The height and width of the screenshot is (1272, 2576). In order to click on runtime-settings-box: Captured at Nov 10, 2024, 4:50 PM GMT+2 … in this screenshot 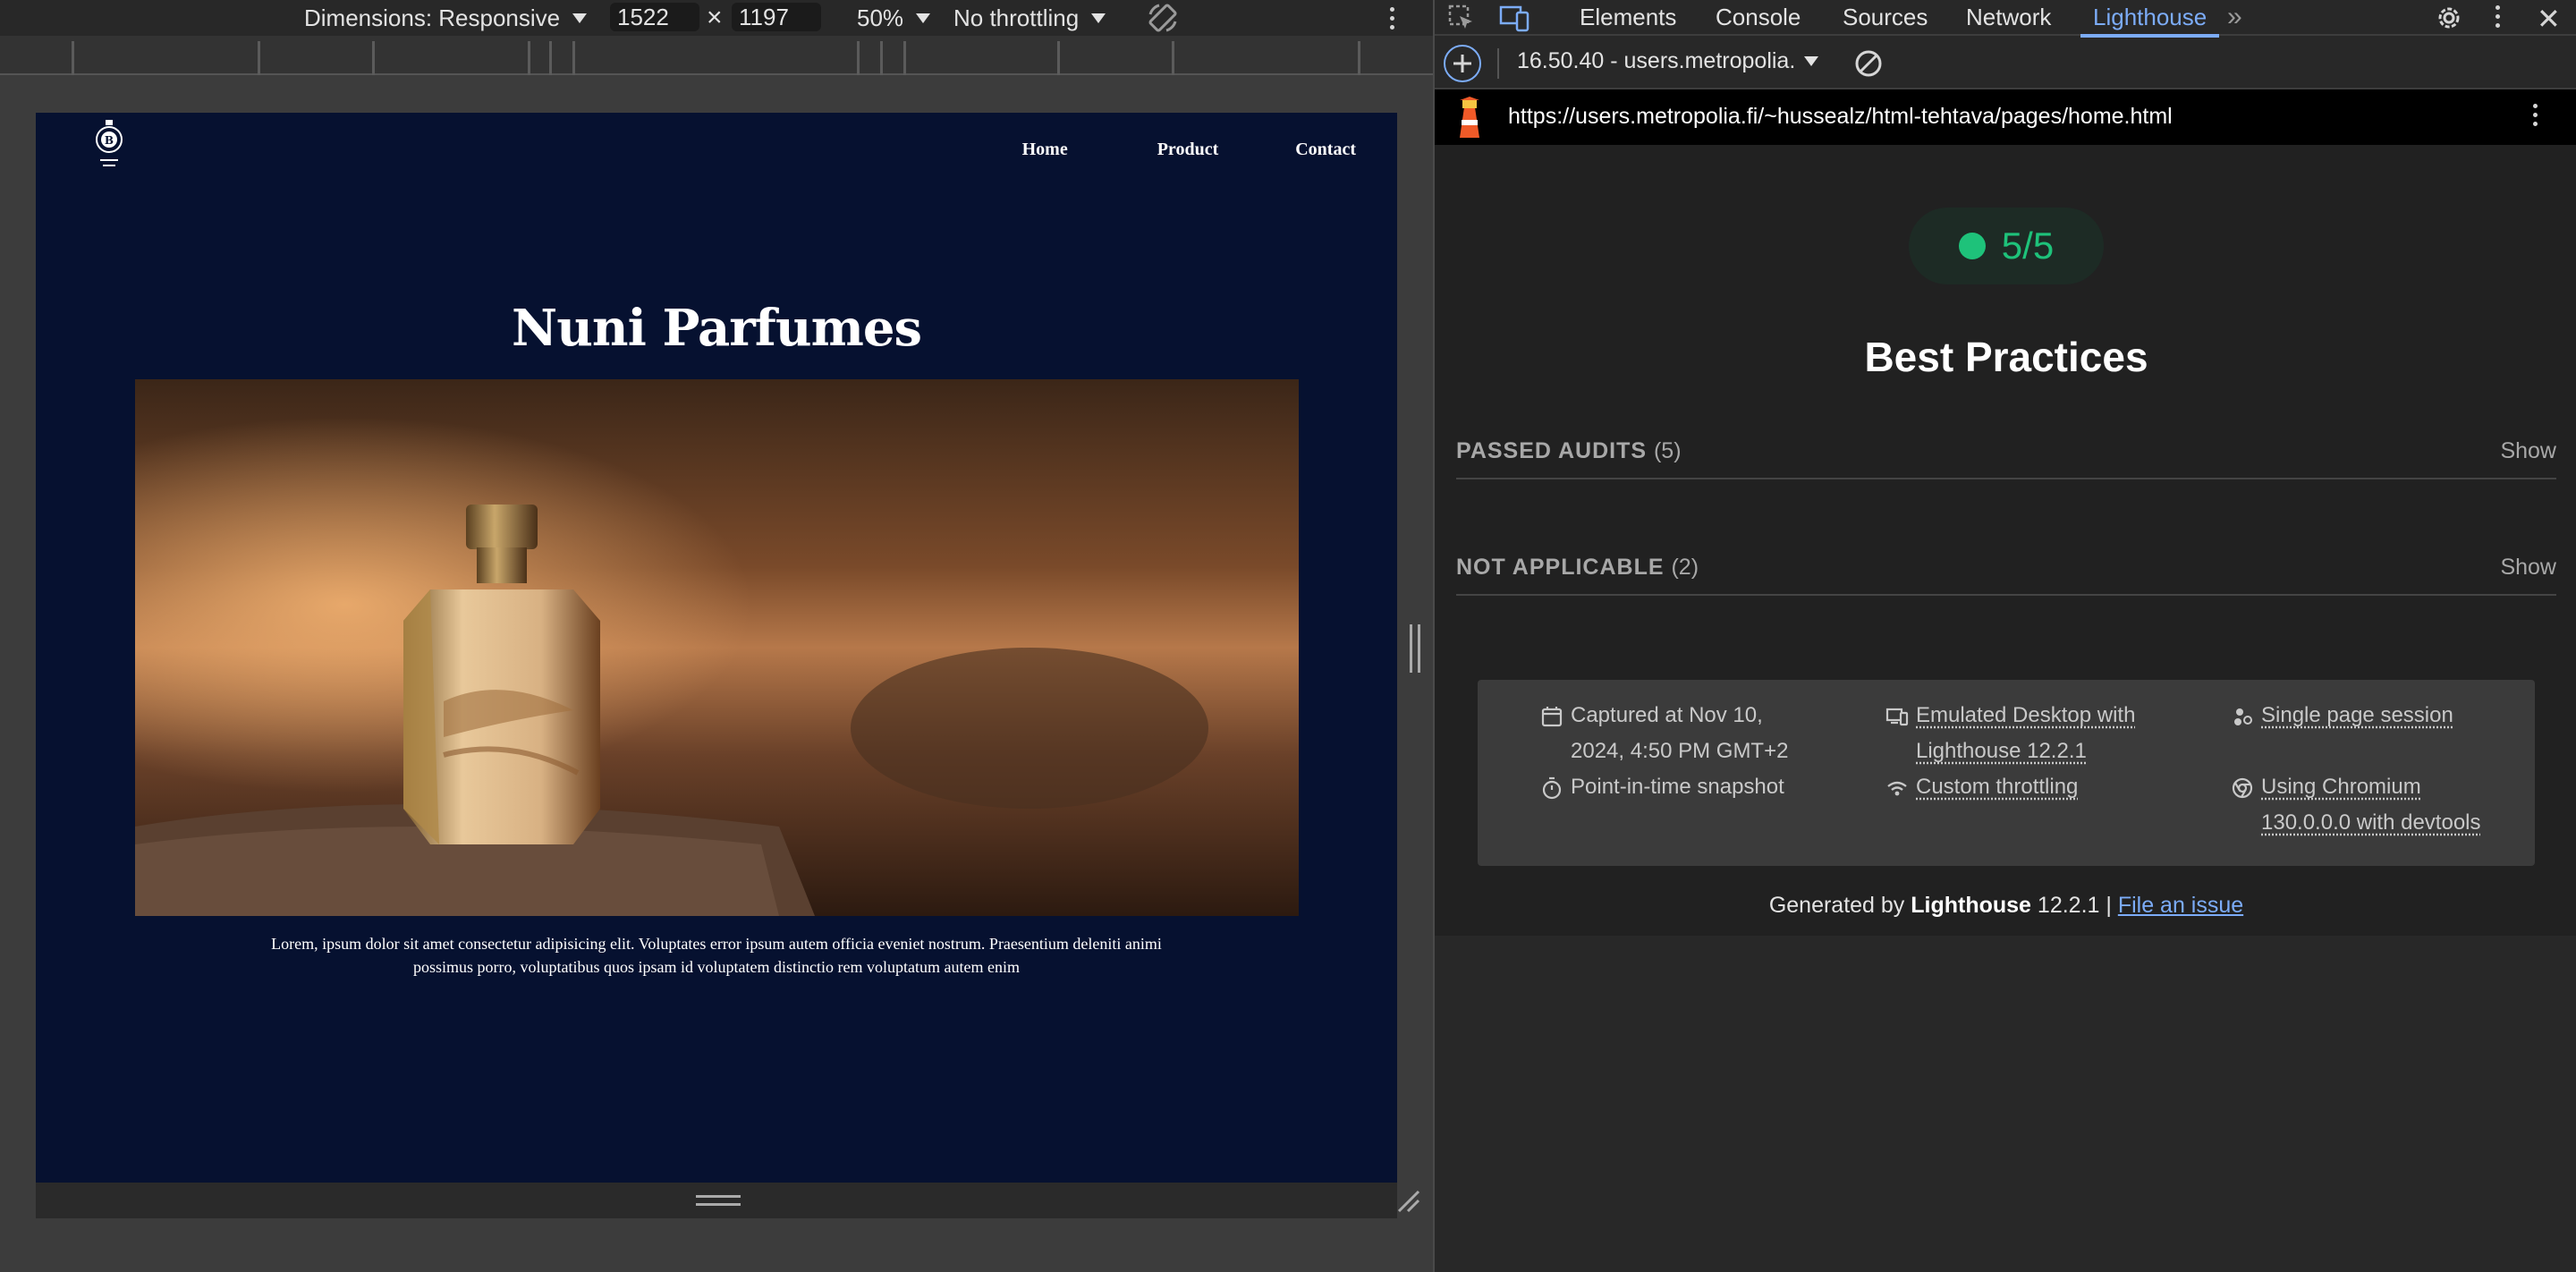, I will do `click(2006, 773)`.